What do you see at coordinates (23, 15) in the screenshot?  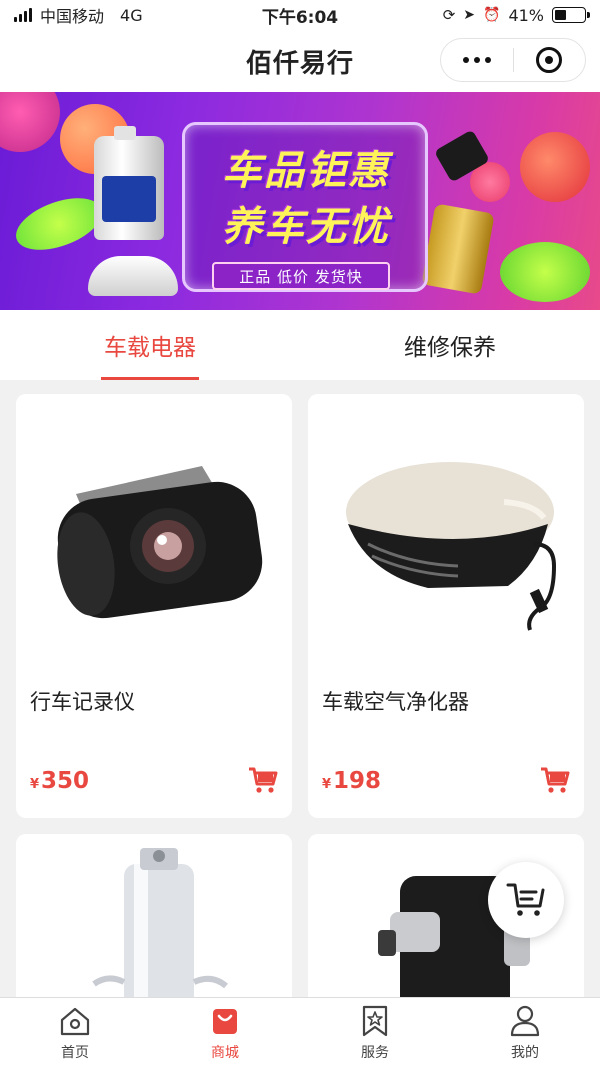 I see `signal-icon` at bounding box center [23, 15].